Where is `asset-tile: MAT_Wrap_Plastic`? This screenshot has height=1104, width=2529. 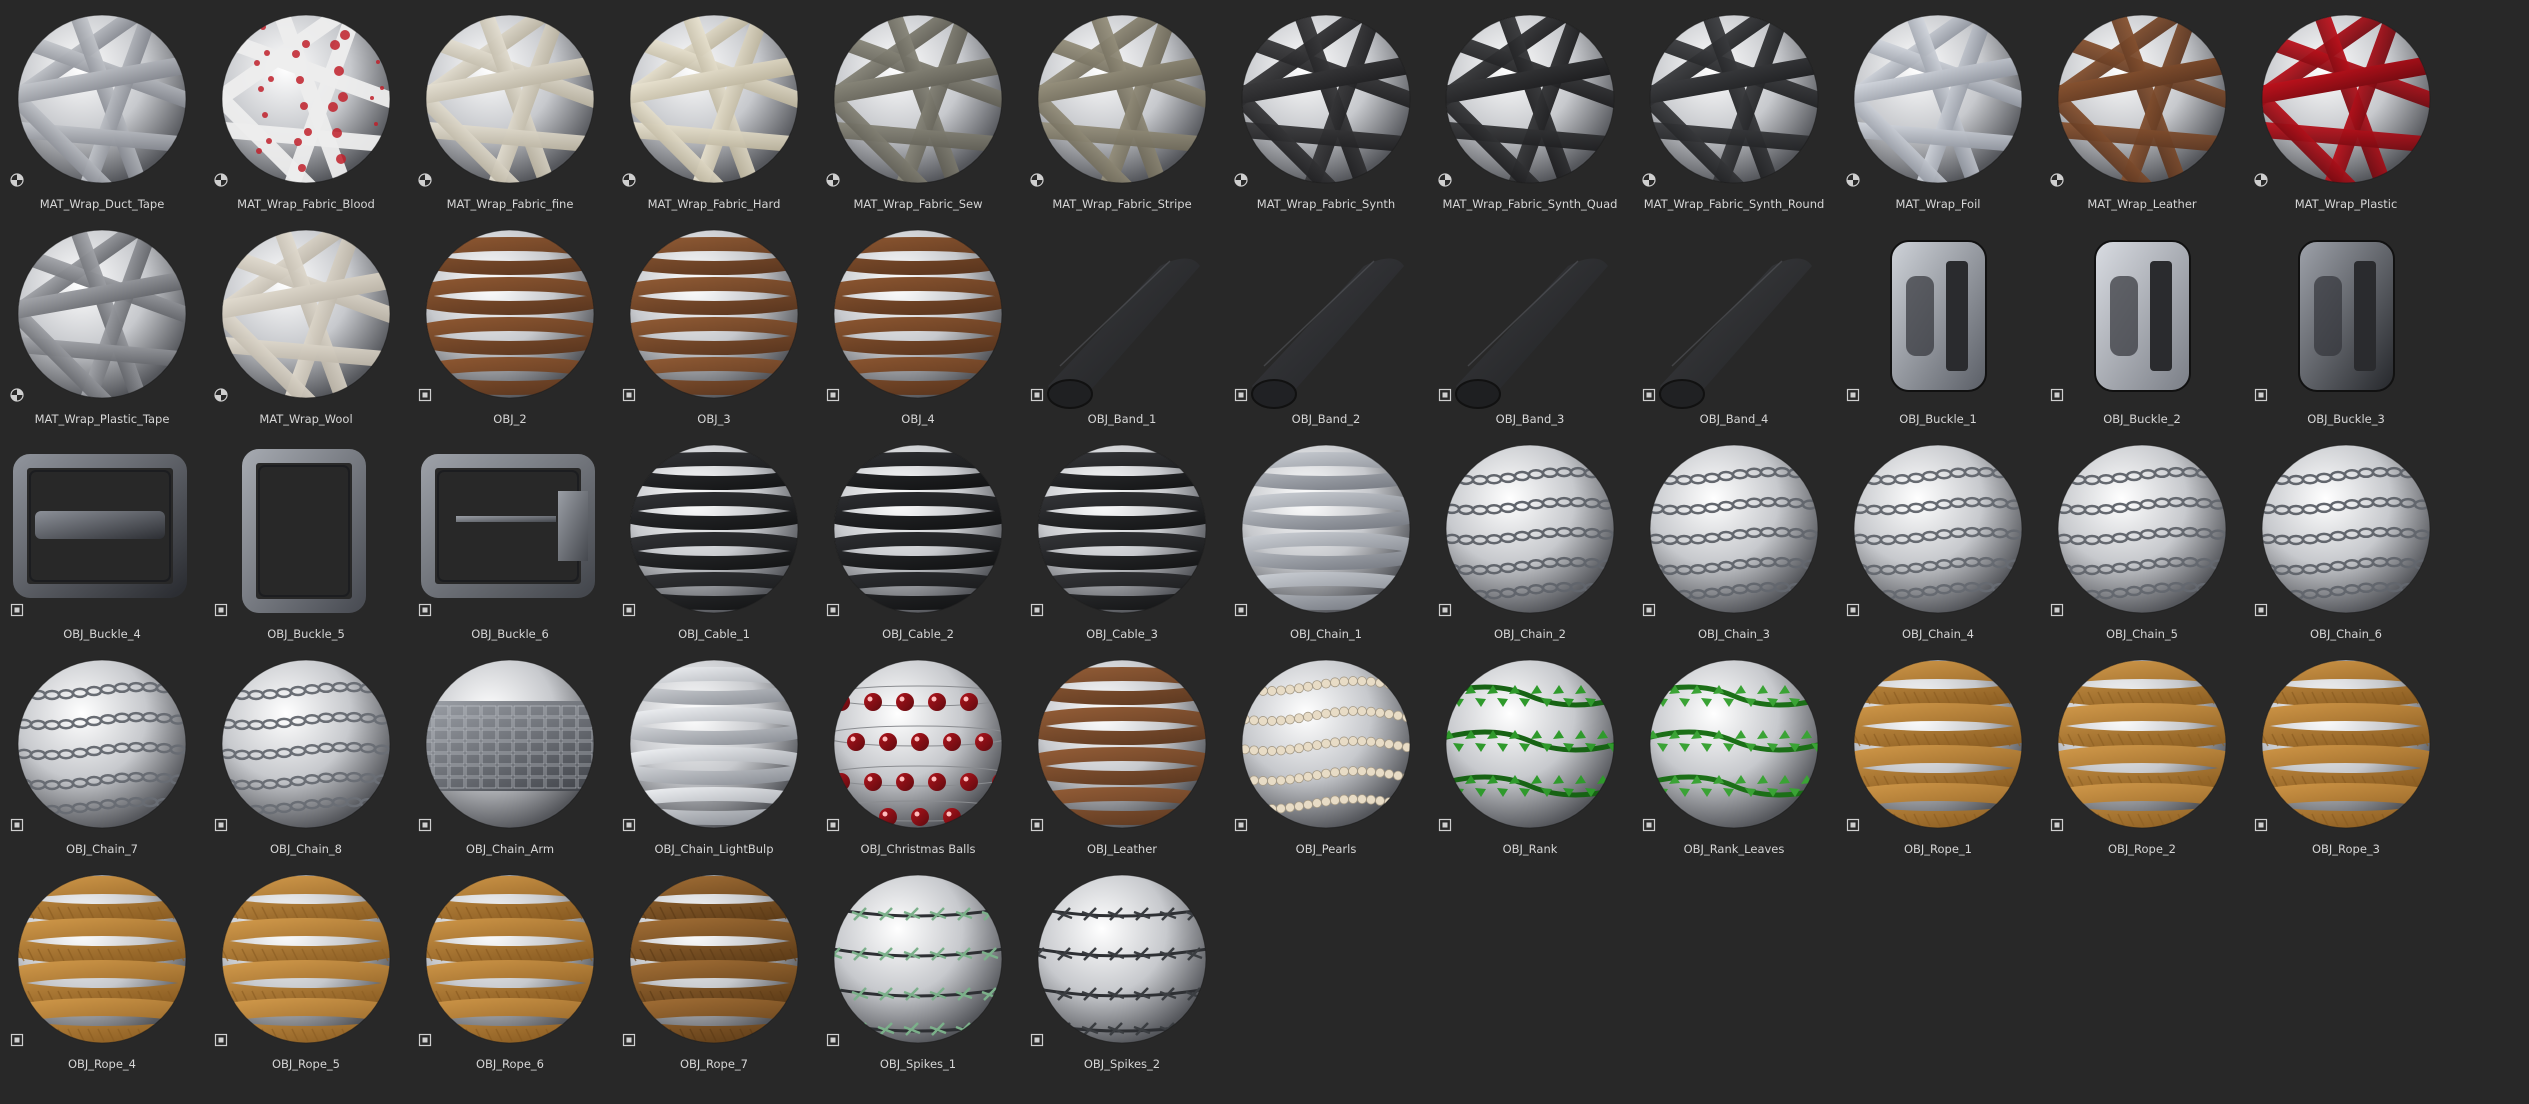 asset-tile: MAT_Wrap_Plastic is located at coordinates (2346, 108).